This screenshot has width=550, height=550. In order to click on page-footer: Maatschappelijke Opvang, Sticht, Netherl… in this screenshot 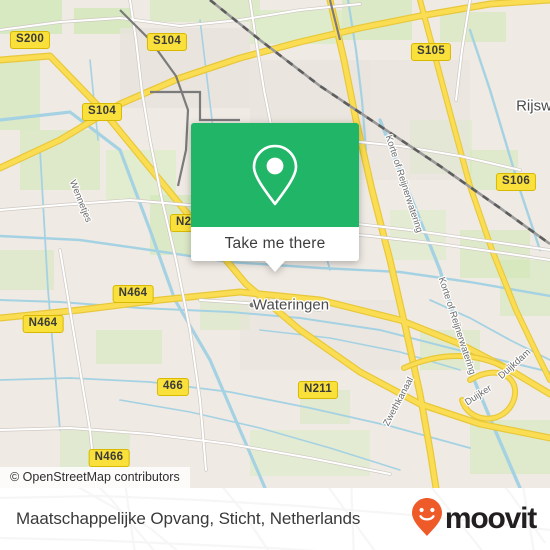, I will do `click(275, 519)`.